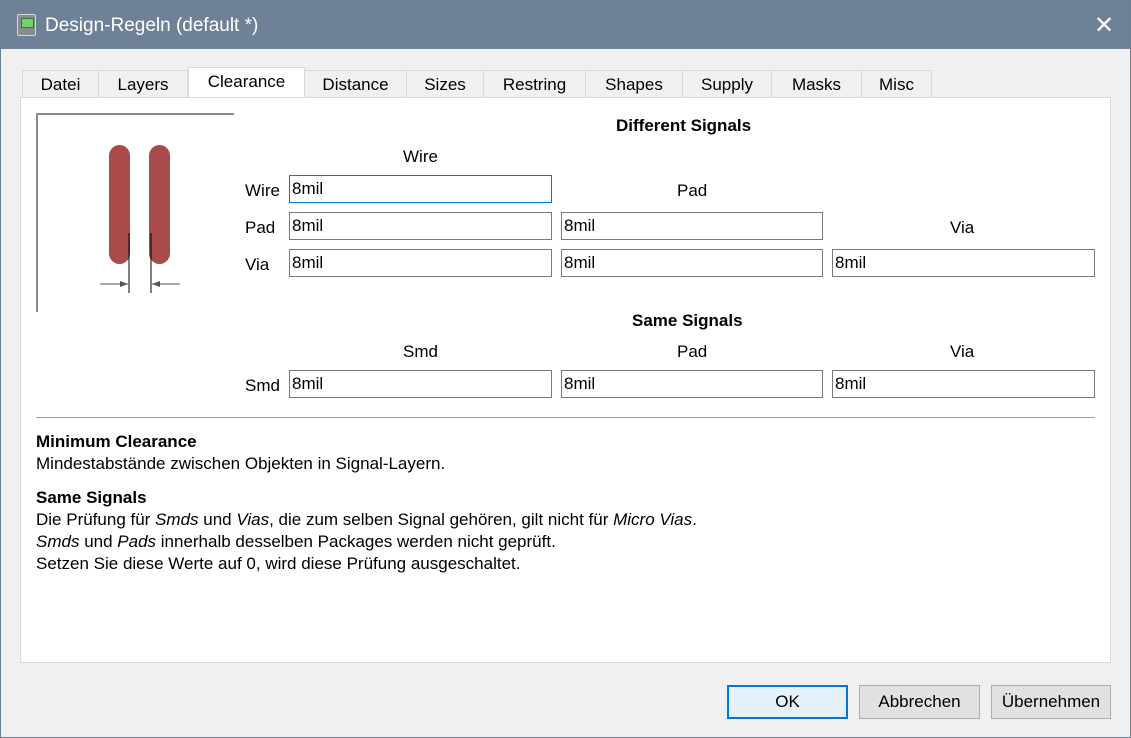 The image size is (1131, 738). I want to click on tab-shapes: Shapes, so click(634, 84).